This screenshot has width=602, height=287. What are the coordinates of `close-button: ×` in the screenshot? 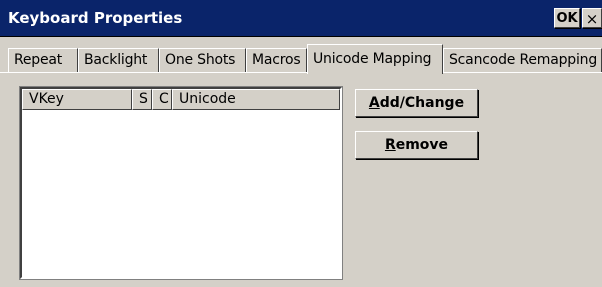 It's located at (592, 18).